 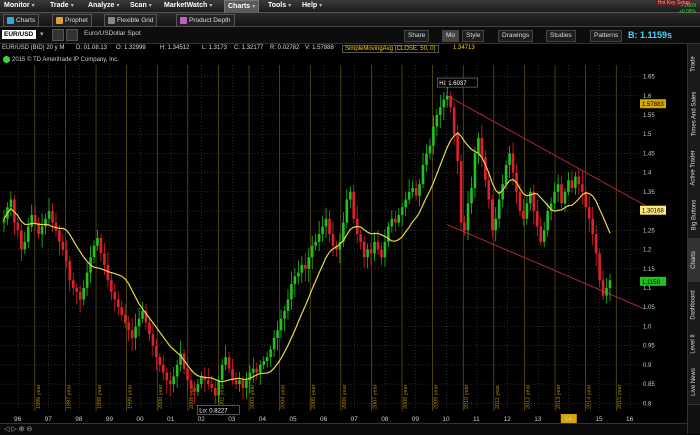 What do you see at coordinates (647, 97) in the screenshot?
I see `y-tick-label: 1.6` at bounding box center [647, 97].